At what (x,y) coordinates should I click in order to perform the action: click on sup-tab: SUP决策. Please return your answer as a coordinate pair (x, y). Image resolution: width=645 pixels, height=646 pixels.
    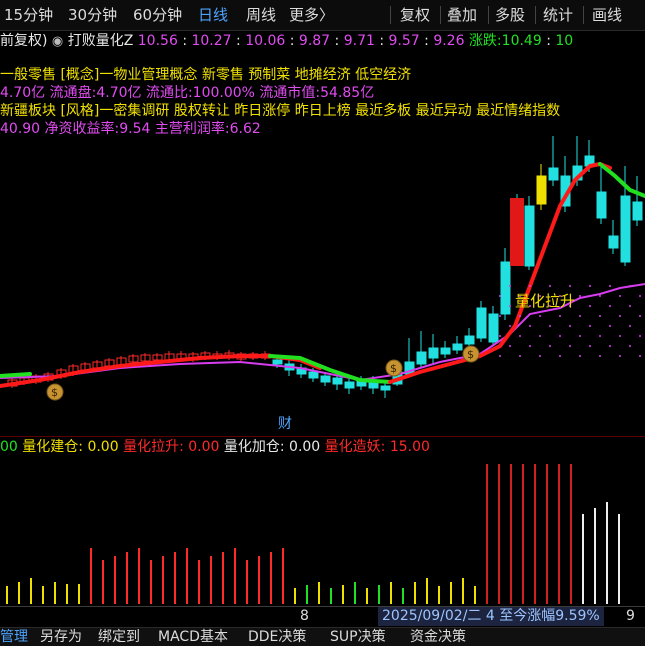
    Looking at the image, I should click on (358, 637).